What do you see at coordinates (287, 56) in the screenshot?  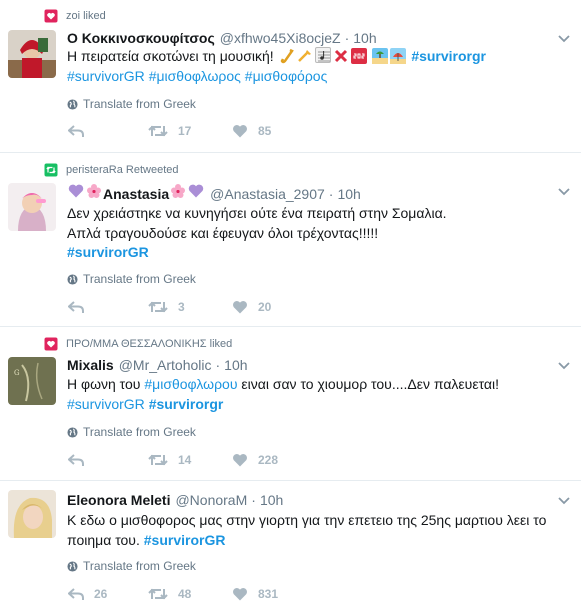 I see `saxophone-emoji-icon` at bounding box center [287, 56].